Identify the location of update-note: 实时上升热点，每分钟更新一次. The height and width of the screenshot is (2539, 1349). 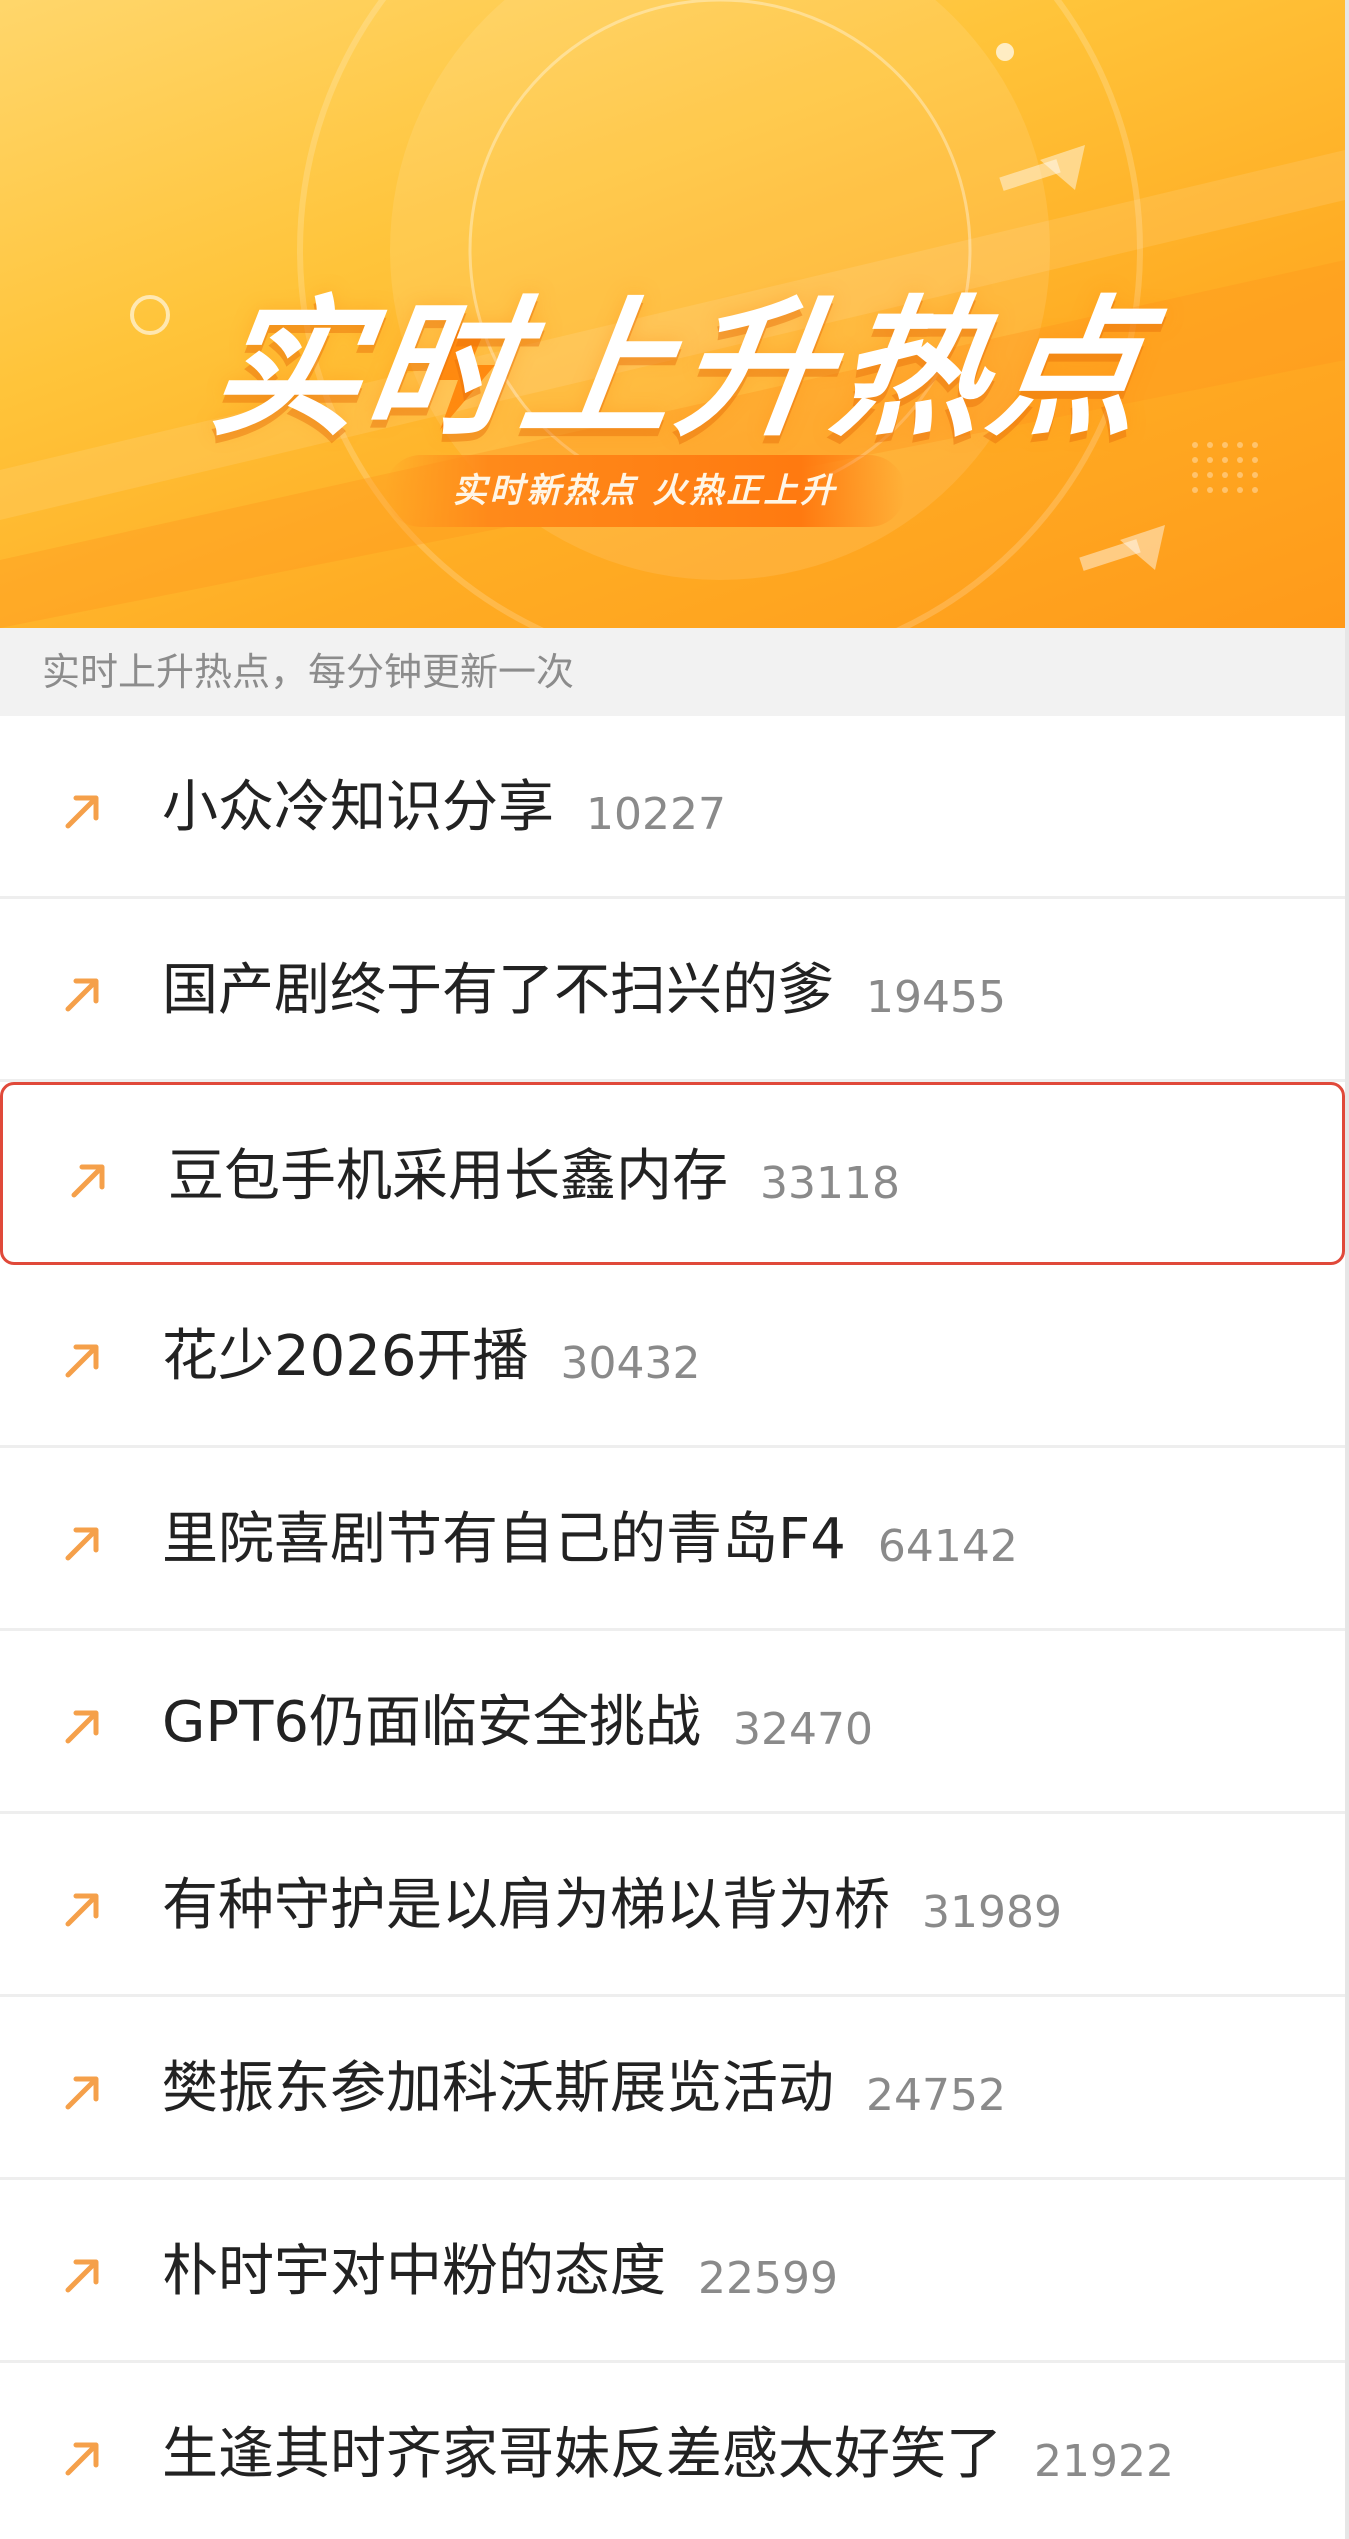
(308, 672).